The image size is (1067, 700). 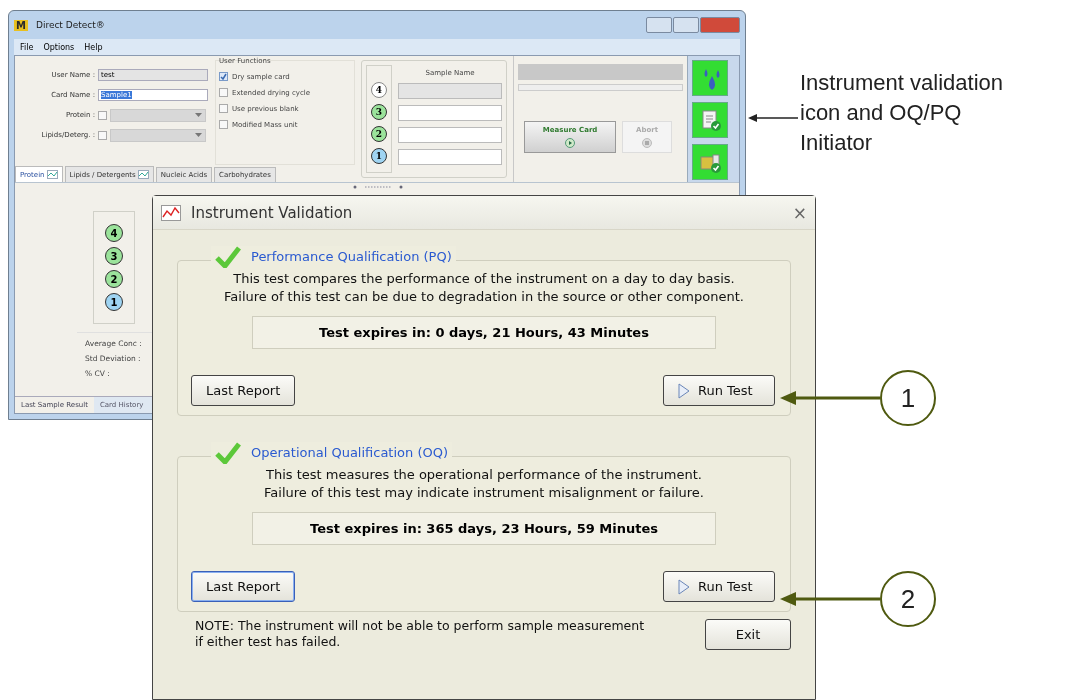 What do you see at coordinates (881, 113) in the screenshot?
I see `annotation-text: icon and OQ/PQ` at bounding box center [881, 113].